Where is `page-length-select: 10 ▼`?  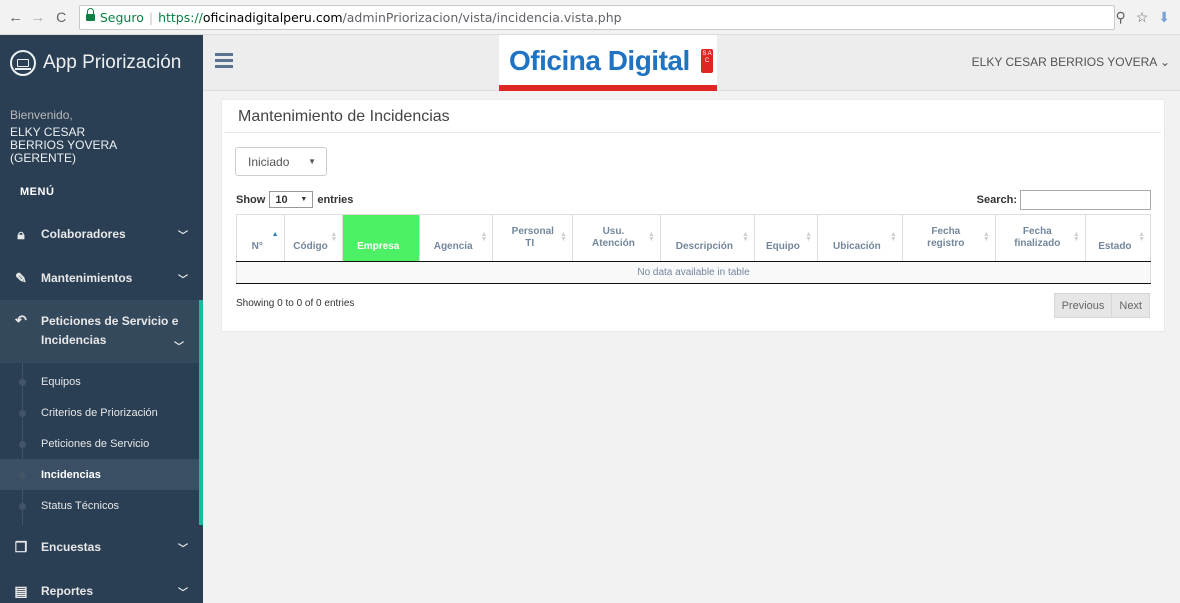
page-length-select: 10 ▼ is located at coordinates (291, 199).